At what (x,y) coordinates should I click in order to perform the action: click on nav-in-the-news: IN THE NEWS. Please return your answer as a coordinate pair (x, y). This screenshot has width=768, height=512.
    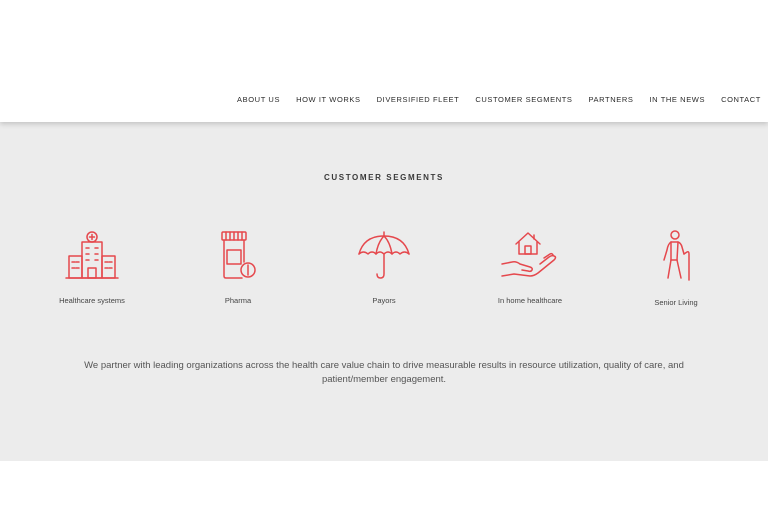
    Looking at the image, I should click on (677, 99).